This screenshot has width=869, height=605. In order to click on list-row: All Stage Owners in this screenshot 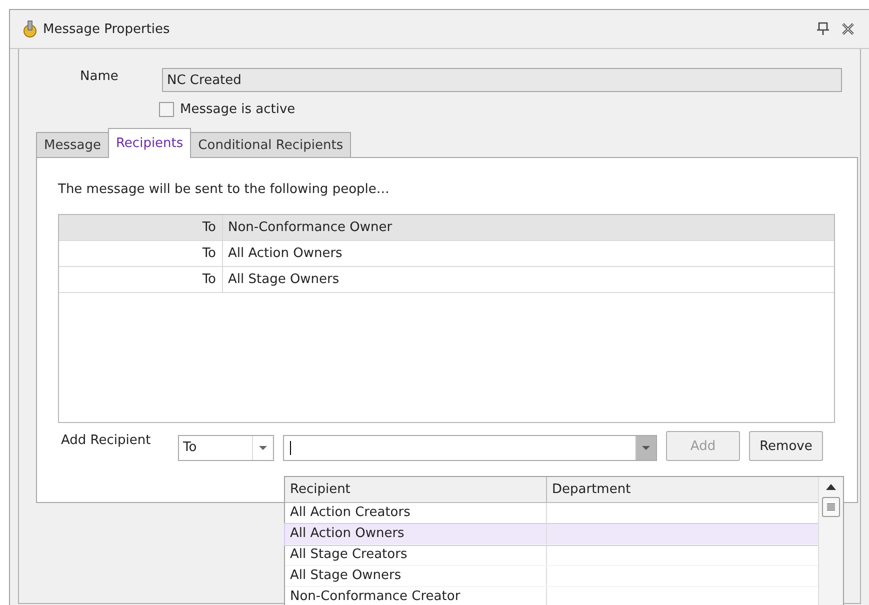, I will do `click(551, 576)`.